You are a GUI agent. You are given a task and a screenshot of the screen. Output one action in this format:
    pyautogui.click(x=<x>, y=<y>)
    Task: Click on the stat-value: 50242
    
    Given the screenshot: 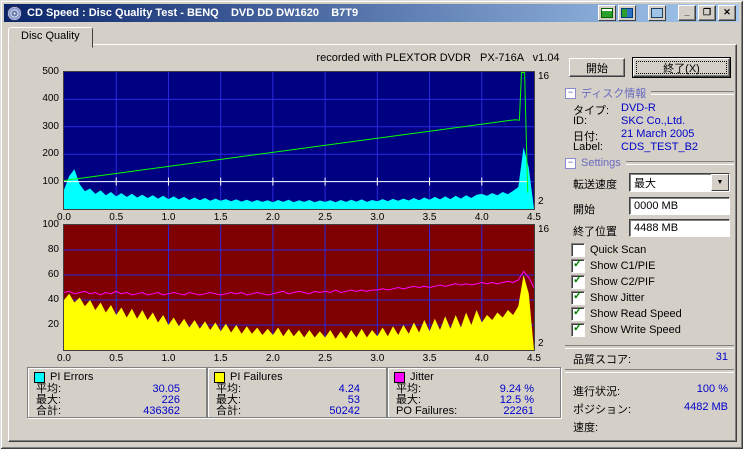 What is the action you would take?
    pyautogui.click(x=344, y=411)
    